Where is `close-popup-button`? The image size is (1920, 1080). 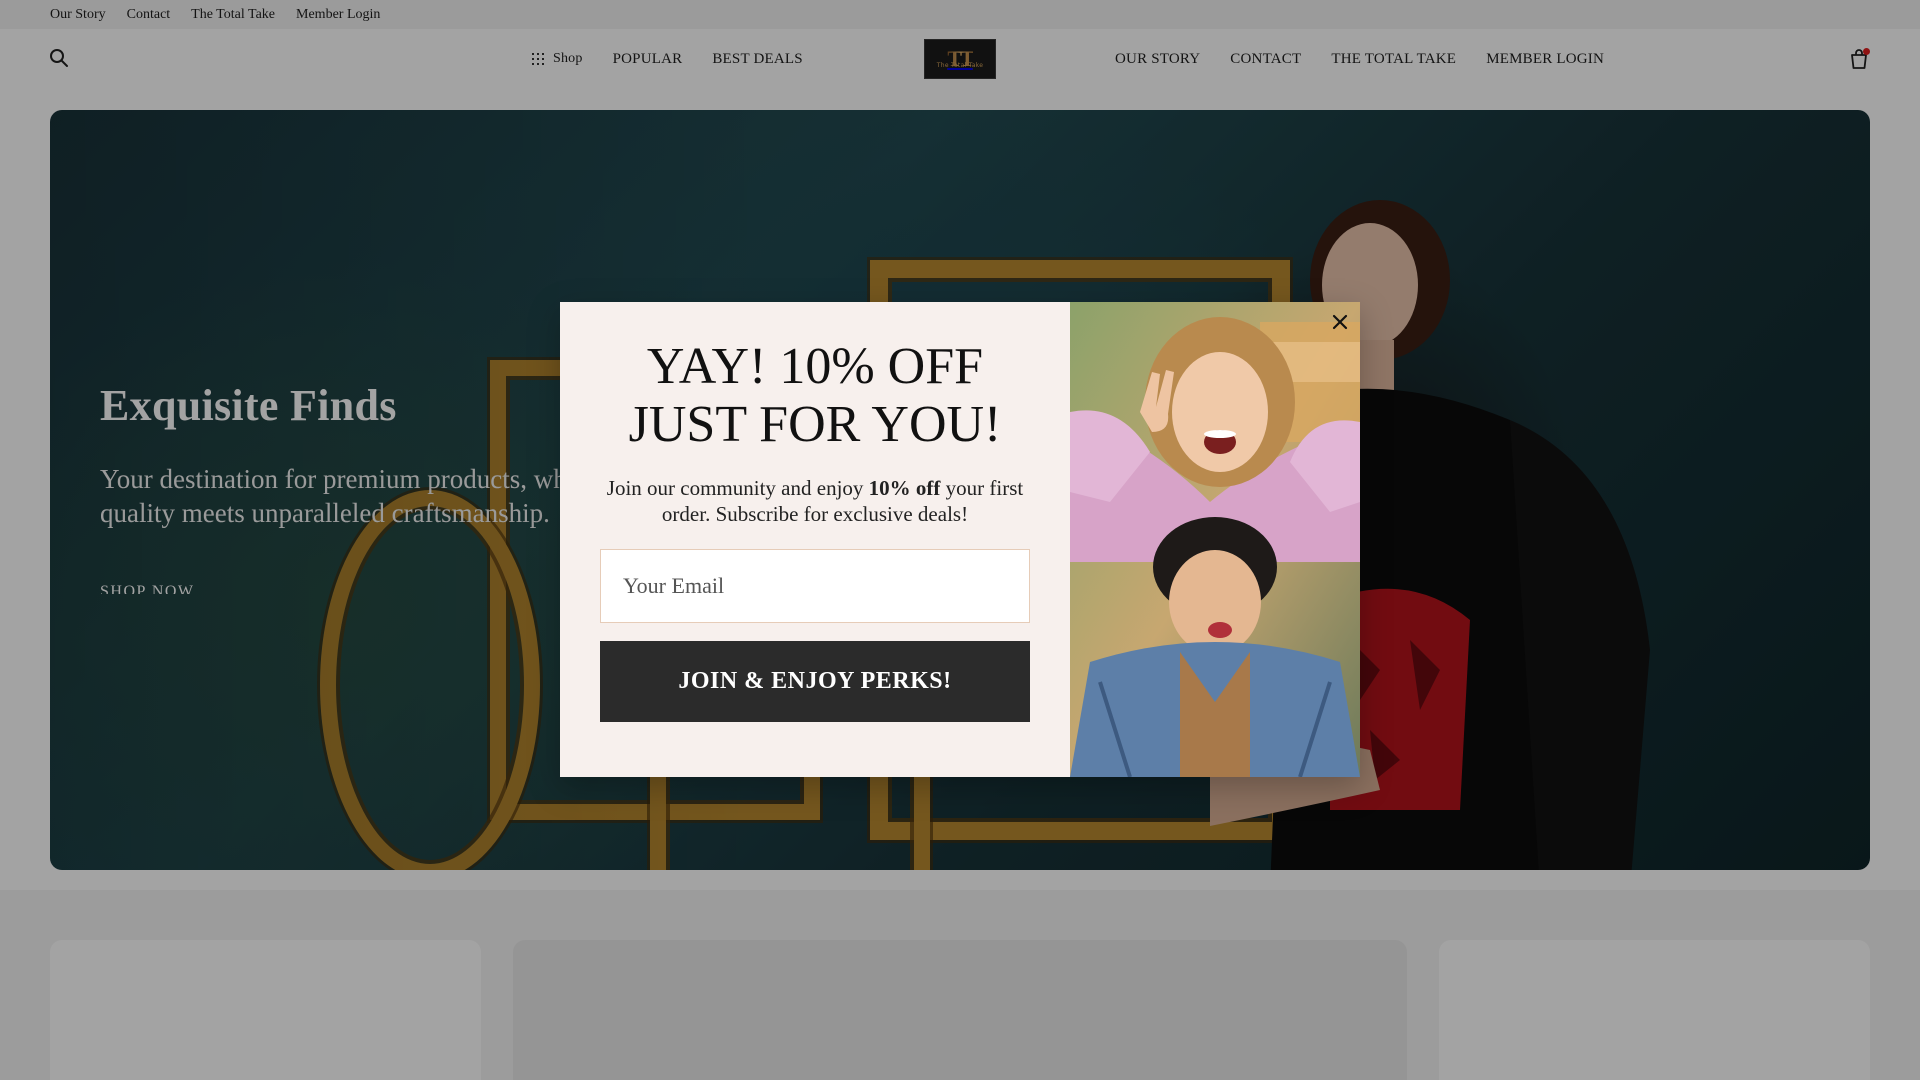
close-popup-button is located at coordinates (1340, 322).